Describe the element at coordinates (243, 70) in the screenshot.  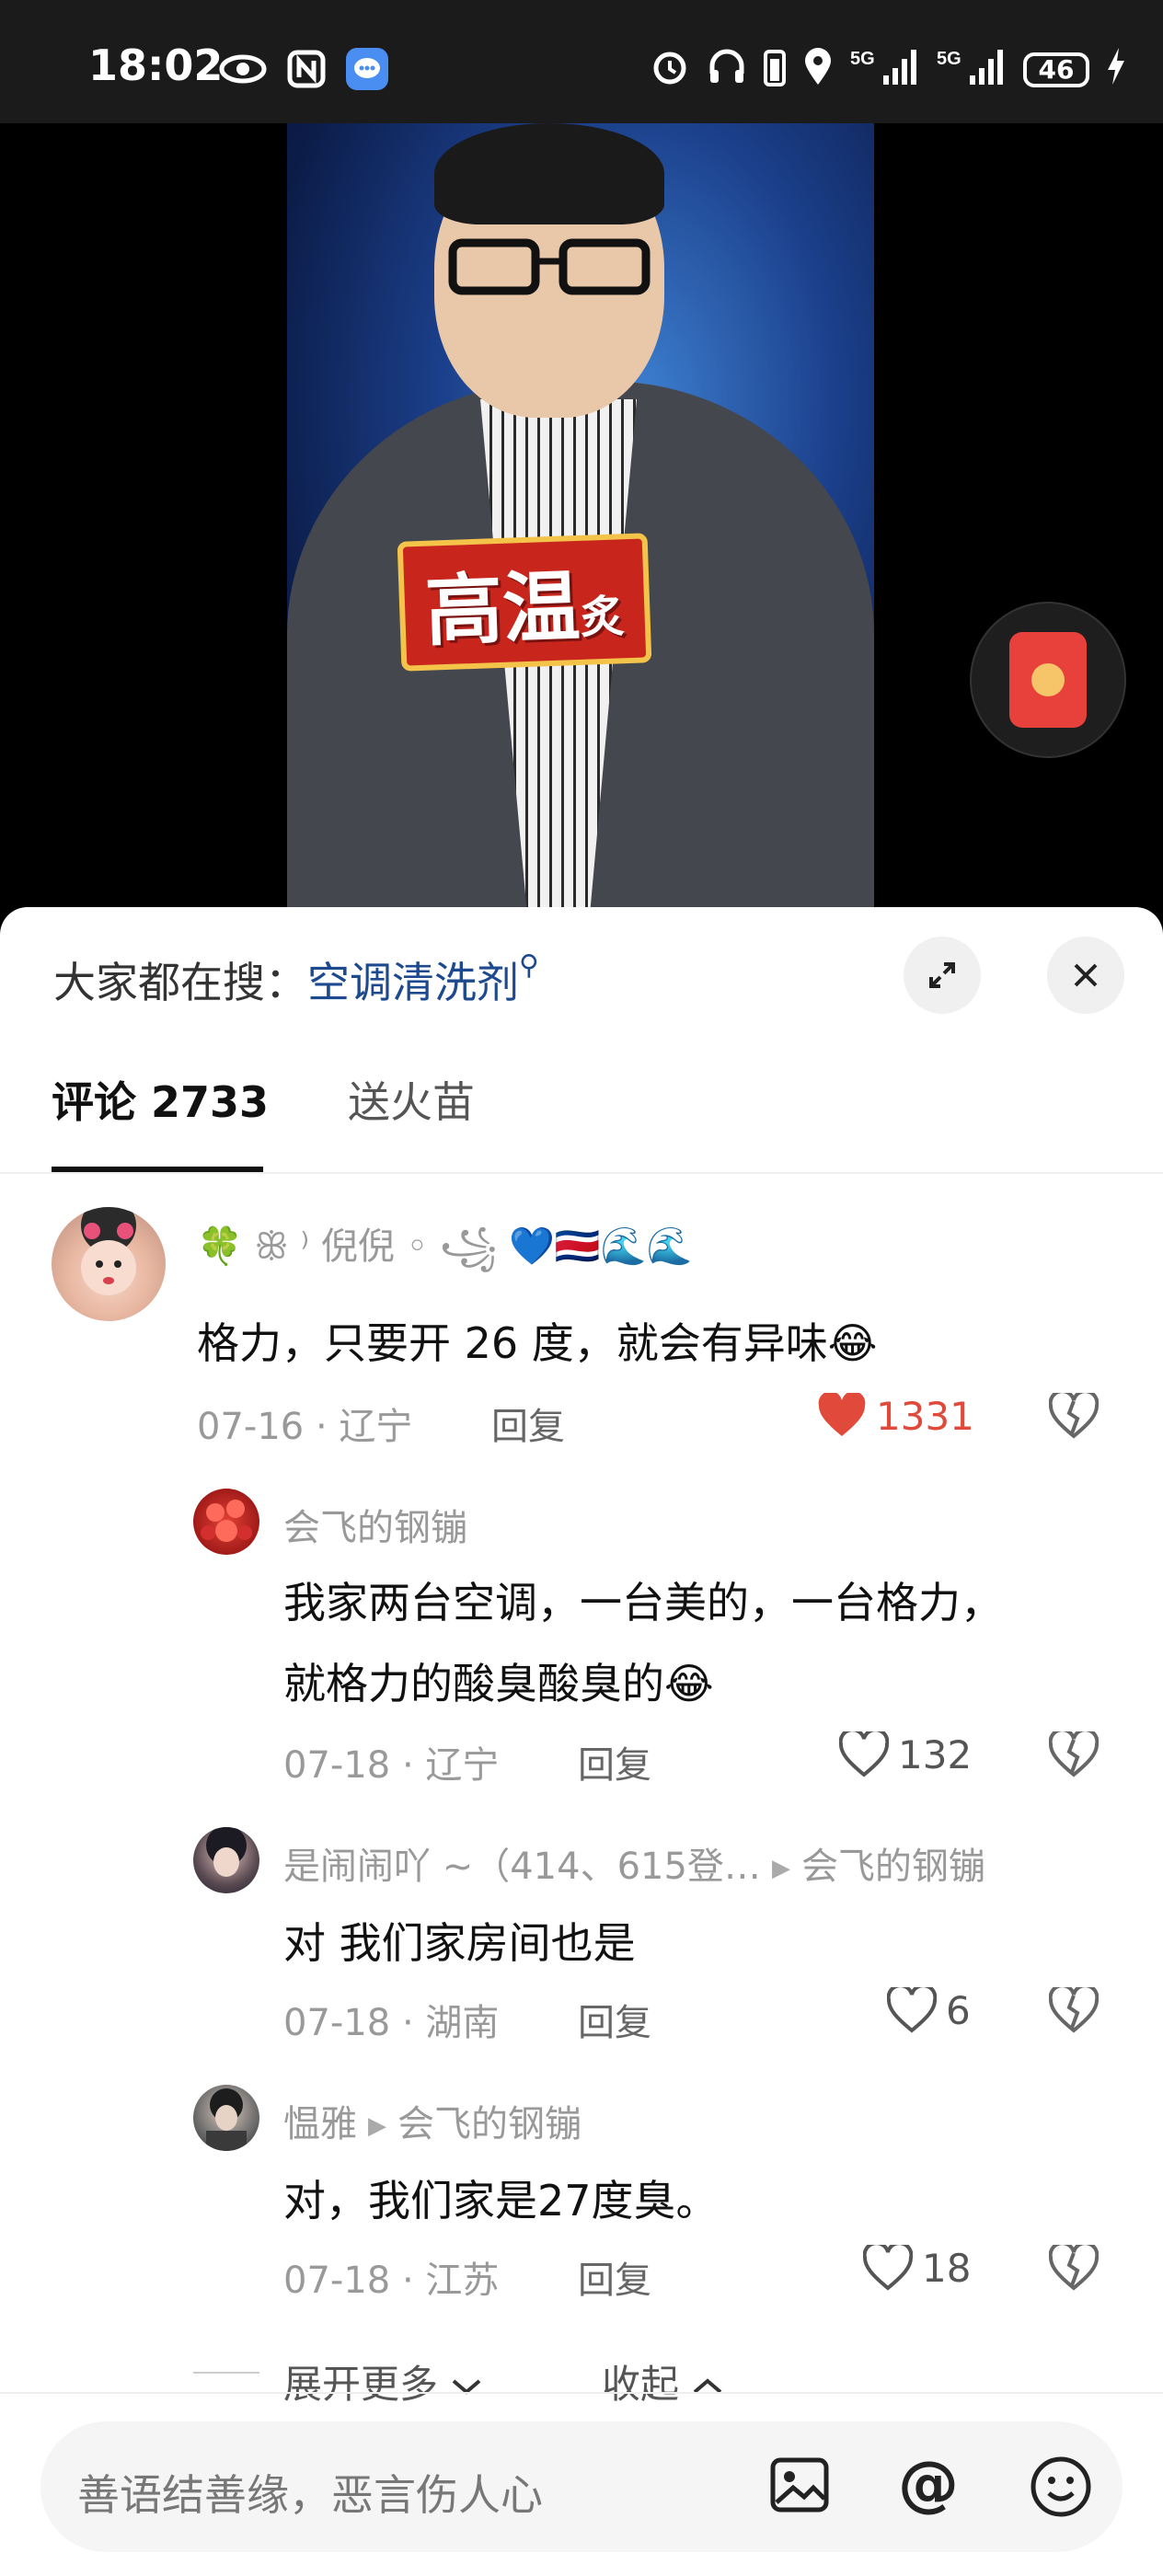
I see `eye-icon` at that location.